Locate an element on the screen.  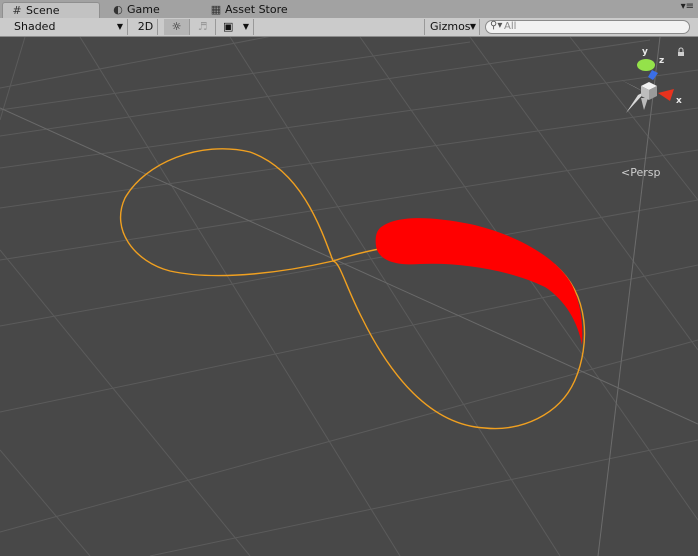
tab-bar: # Scene ◐ Game ▦ Asset Store ▾≡ is located at coordinates (349, 9).